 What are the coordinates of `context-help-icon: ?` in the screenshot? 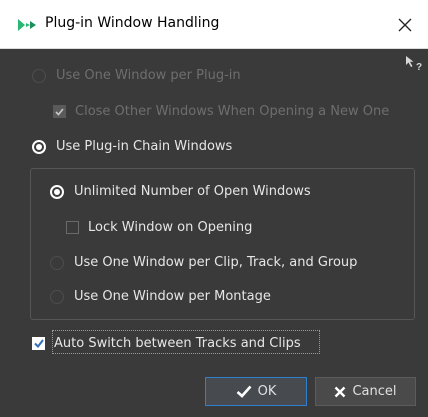 It's located at (414, 63).